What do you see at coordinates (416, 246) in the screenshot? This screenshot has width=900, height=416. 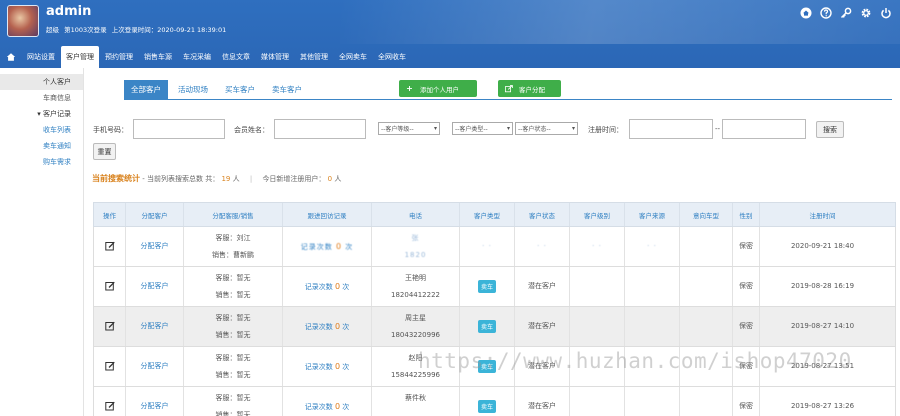 I see `table-cell: 张 1820` at bounding box center [416, 246].